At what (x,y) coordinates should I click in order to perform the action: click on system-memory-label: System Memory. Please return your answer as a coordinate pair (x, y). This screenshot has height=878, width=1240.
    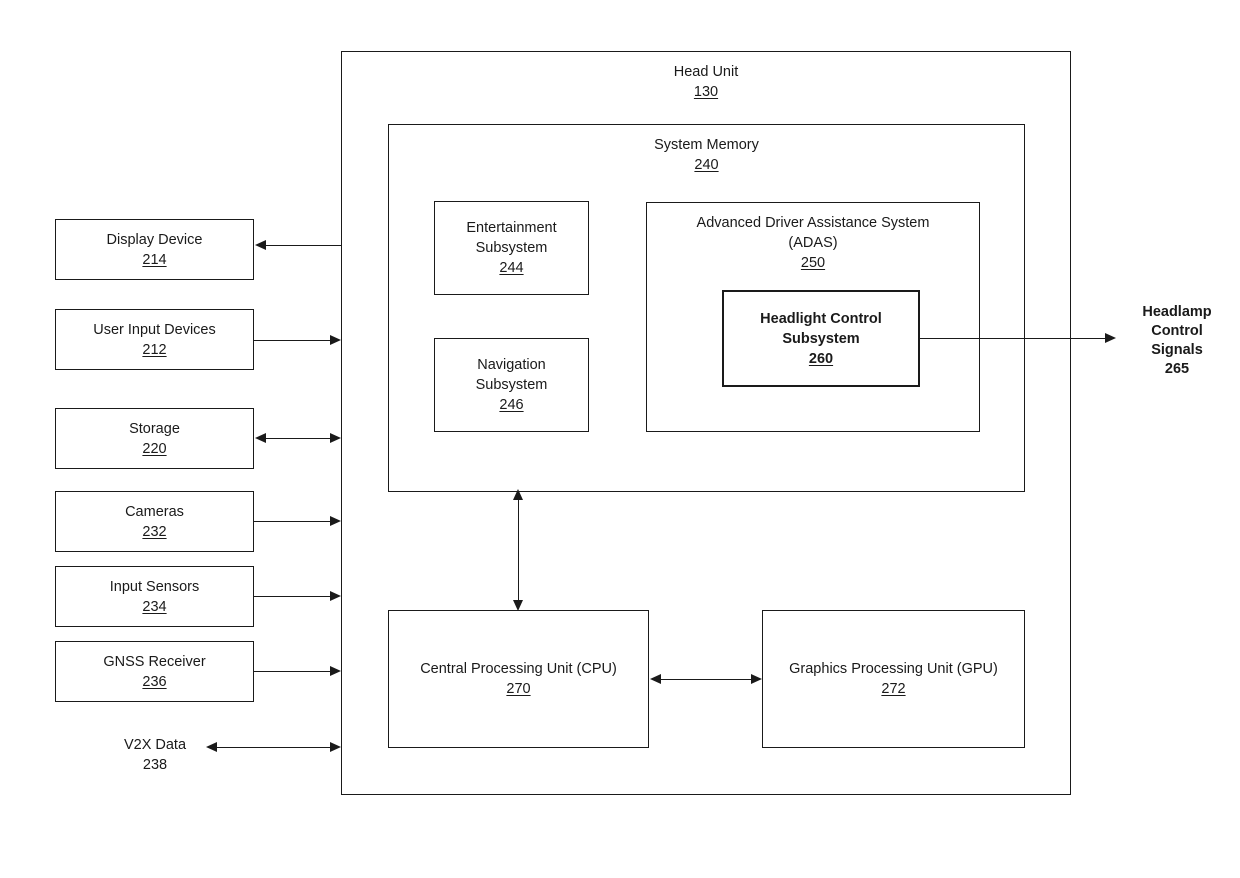
    Looking at the image, I should click on (706, 145).